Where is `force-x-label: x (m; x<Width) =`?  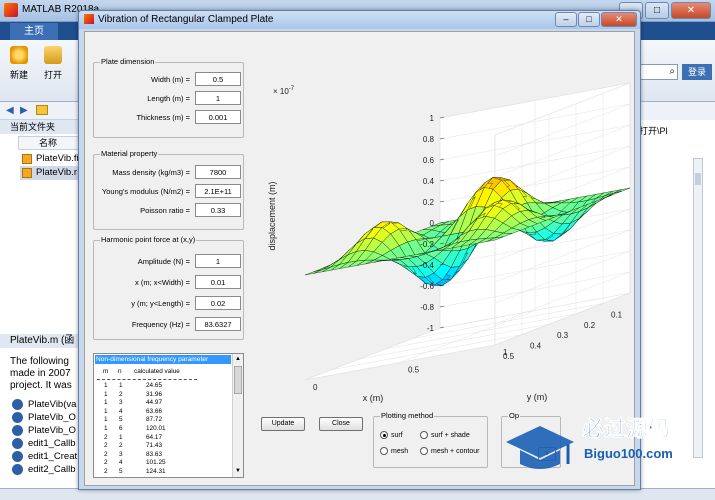 force-x-label: x (m; x<Width) = is located at coordinates (162, 282).